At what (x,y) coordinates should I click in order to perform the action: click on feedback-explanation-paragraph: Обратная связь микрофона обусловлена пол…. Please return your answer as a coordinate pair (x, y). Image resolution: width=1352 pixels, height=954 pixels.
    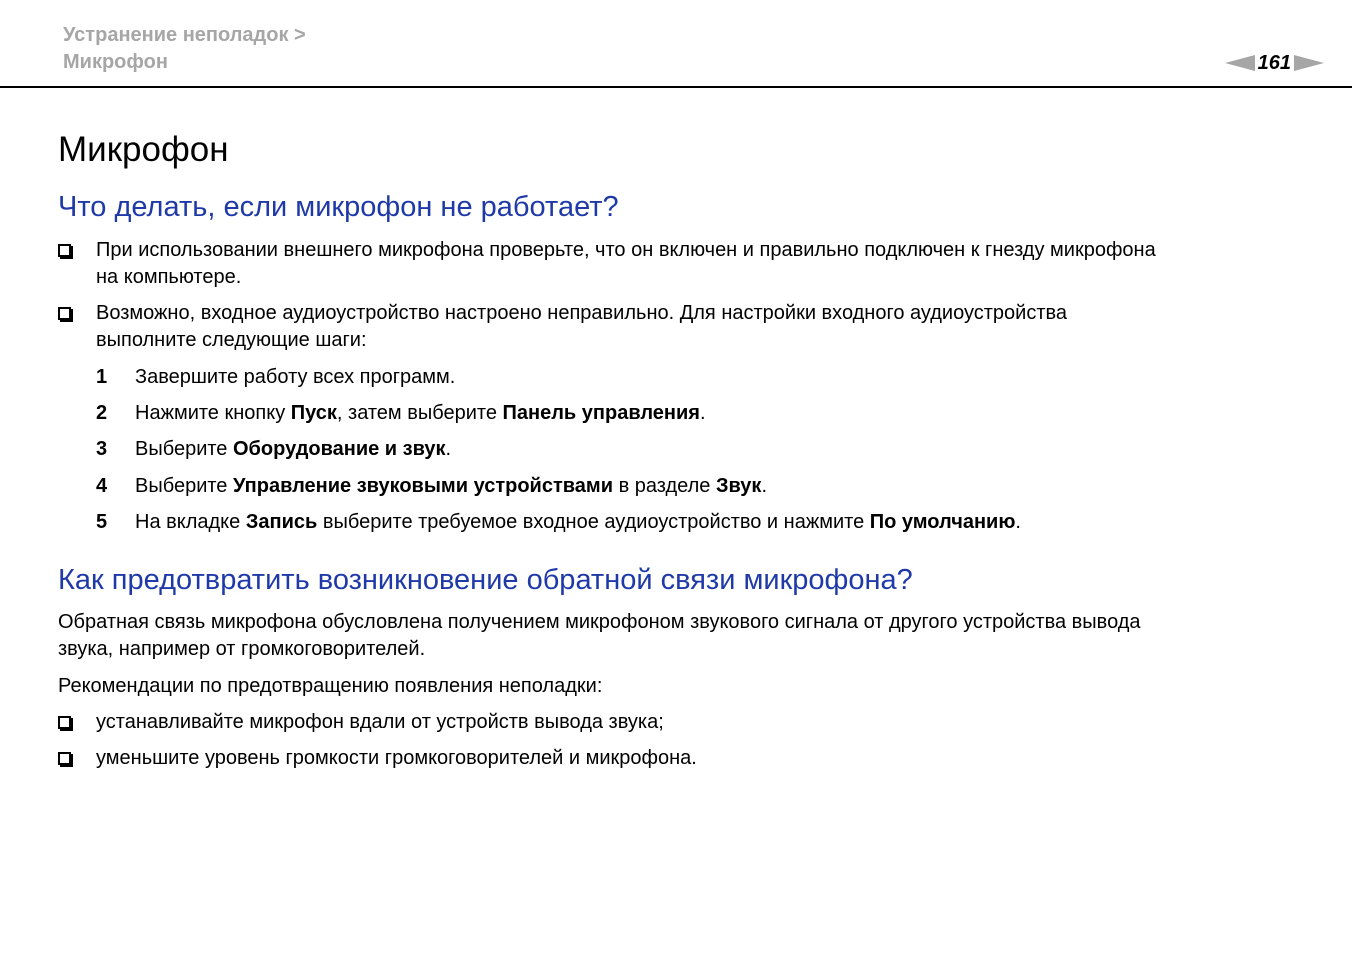
    Looking at the image, I should click on (599, 636).